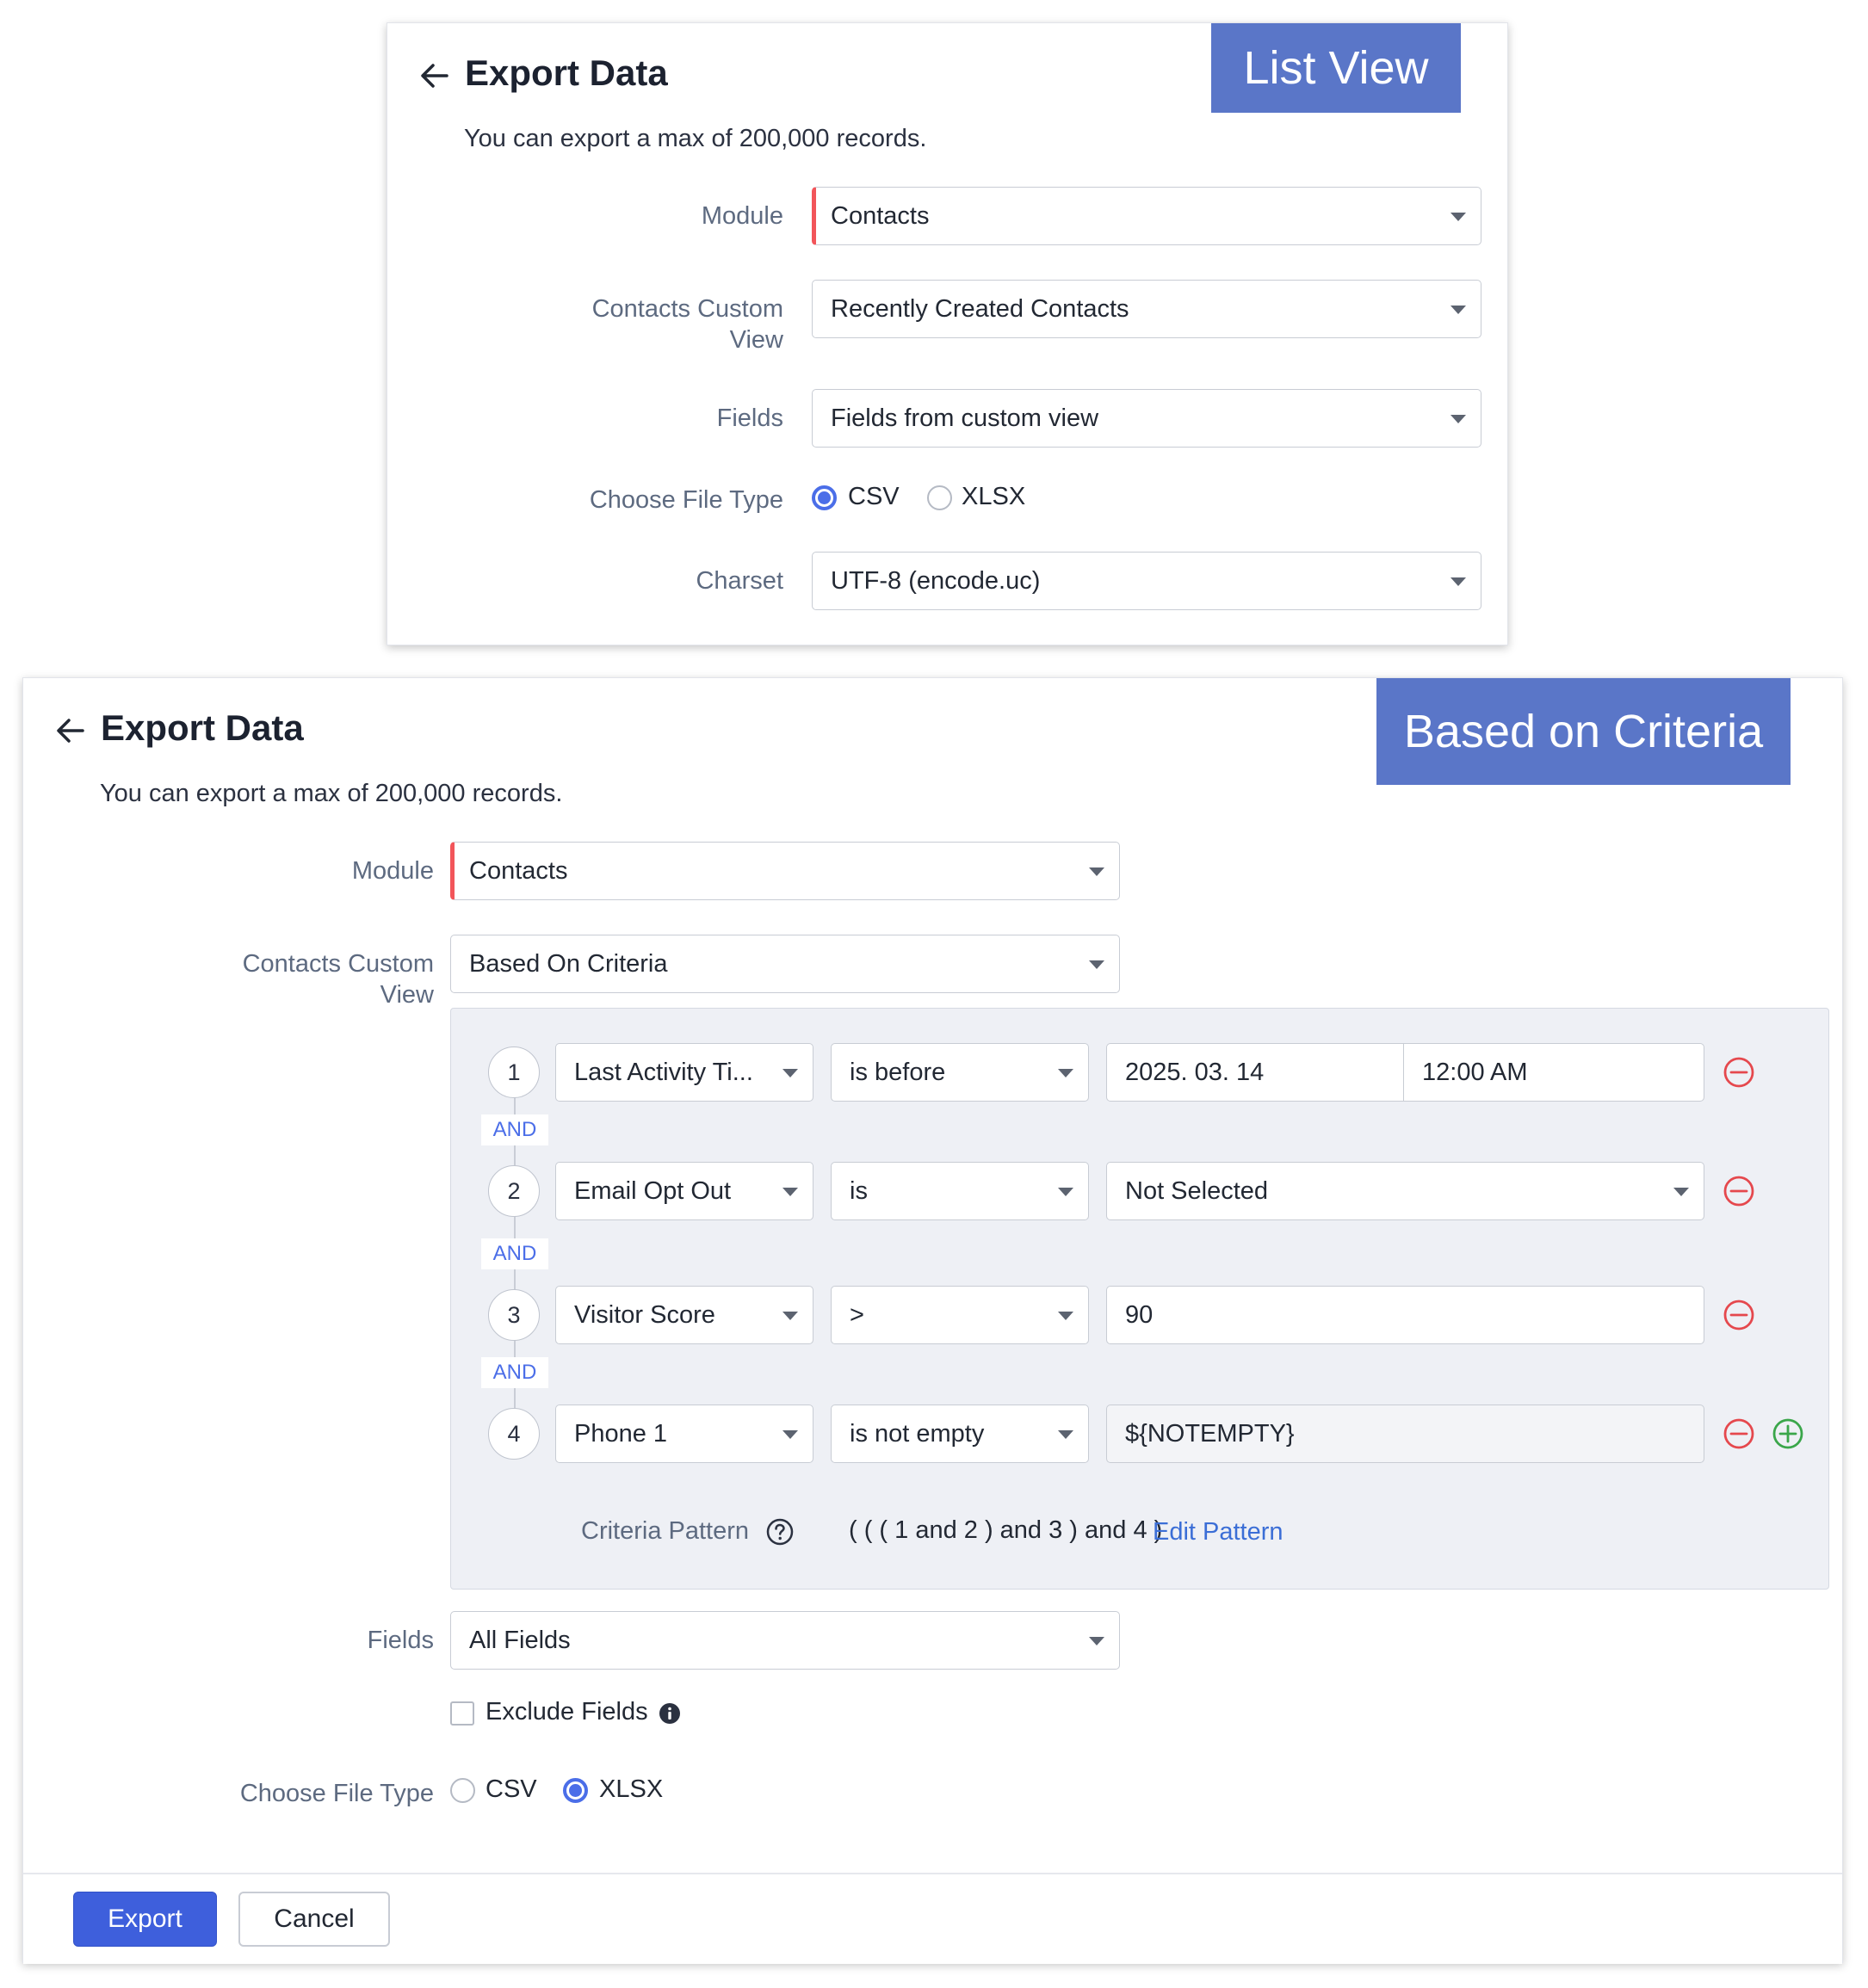 The image size is (1868, 1988). What do you see at coordinates (936, 580) in the screenshot?
I see `charset-select-value: UTF-8 (encode.uc)` at bounding box center [936, 580].